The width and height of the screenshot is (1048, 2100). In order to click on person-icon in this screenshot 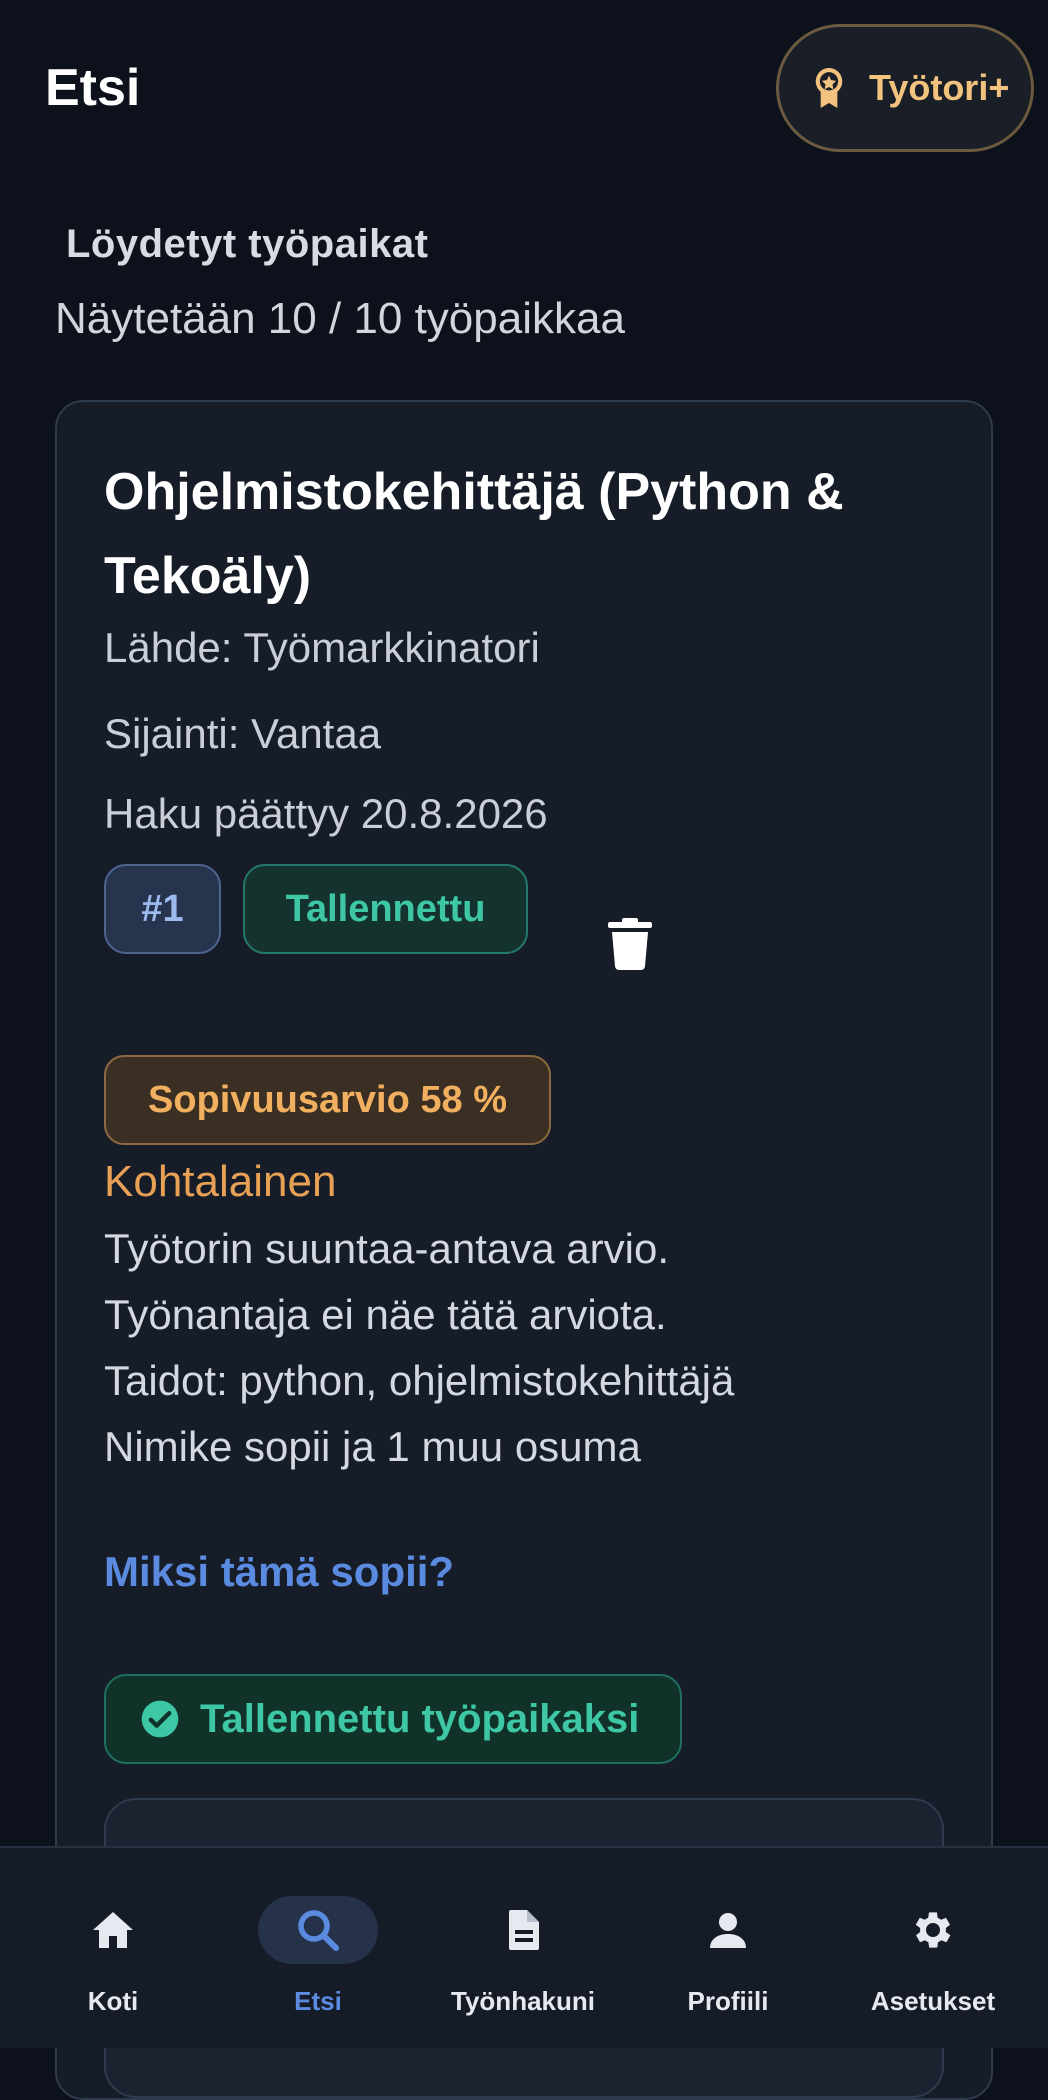, I will do `click(728, 1930)`.